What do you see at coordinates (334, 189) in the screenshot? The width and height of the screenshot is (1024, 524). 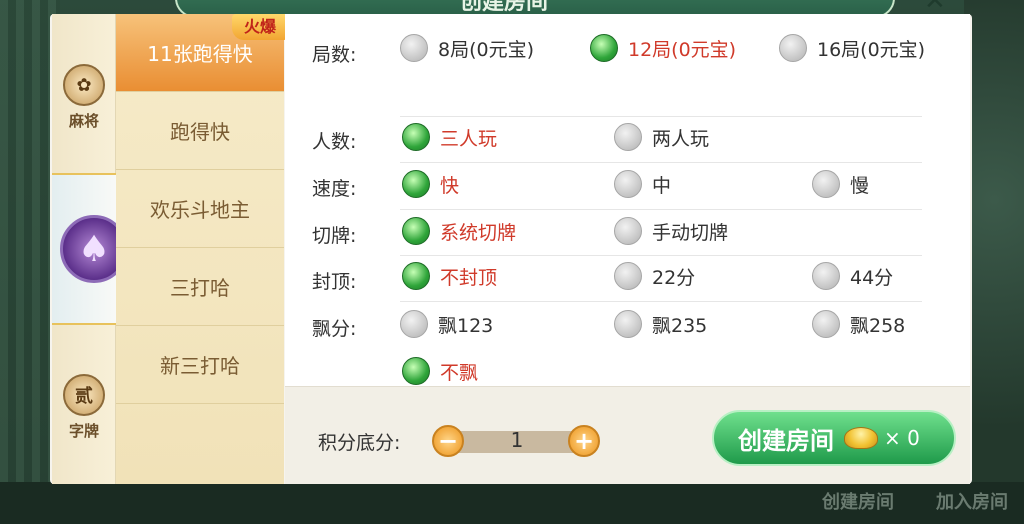 I see `speed-label: 速度:` at bounding box center [334, 189].